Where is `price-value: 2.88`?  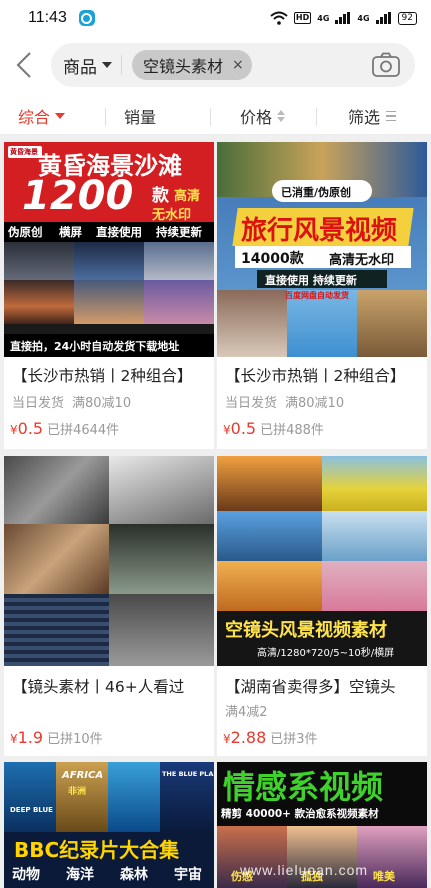 price-value: 2.88 is located at coordinates (248, 737).